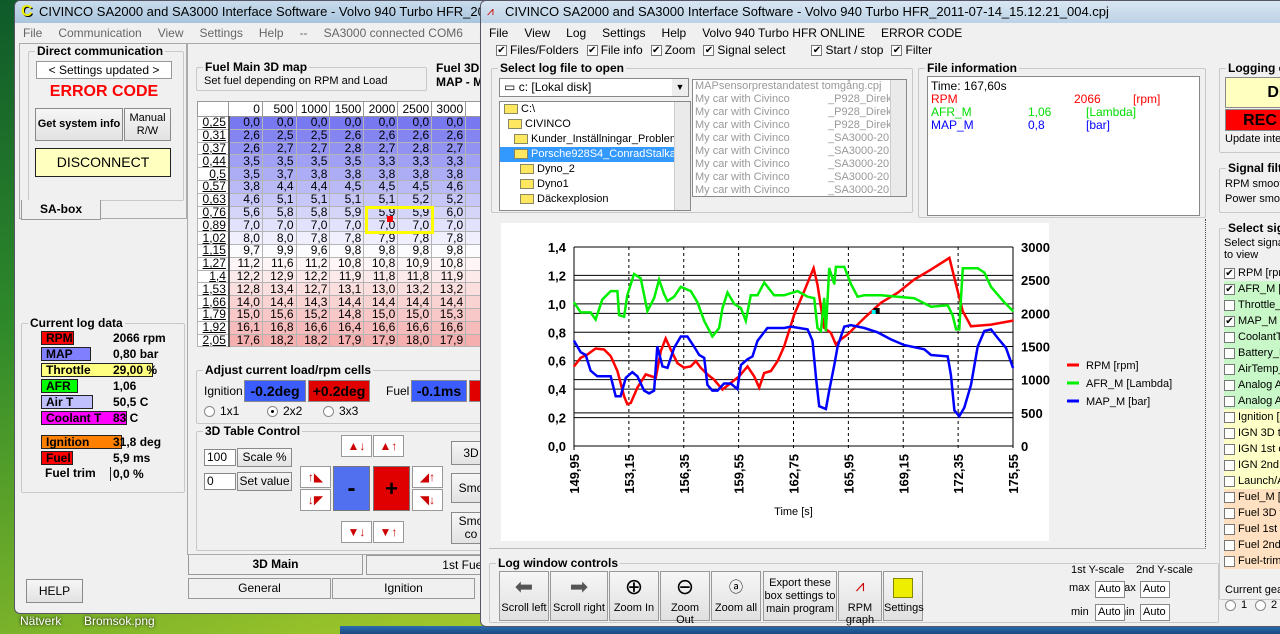 This screenshot has width=1280, height=634. What do you see at coordinates (427, 477) in the screenshot?
I see `skew-right-up-icon: ◢↑` at bounding box center [427, 477].